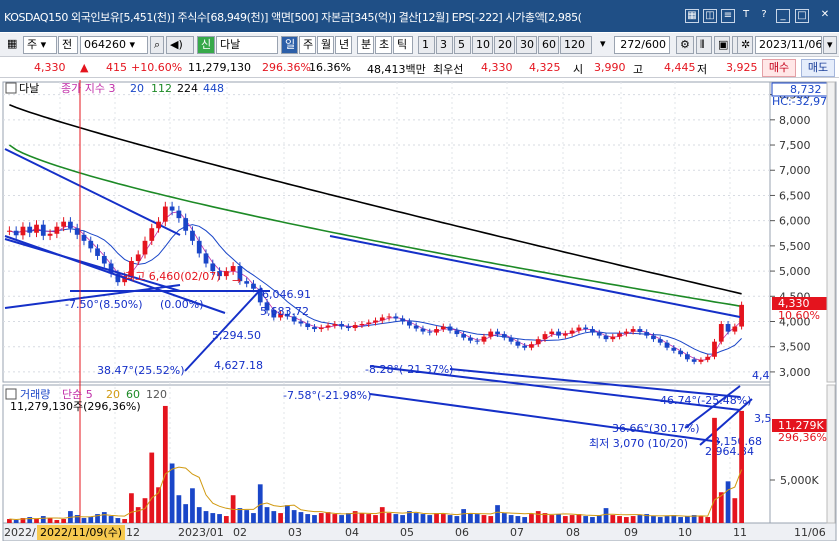  What do you see at coordinates (295, 532) in the screenshot?
I see `x-label-mar: 03` at bounding box center [295, 532].